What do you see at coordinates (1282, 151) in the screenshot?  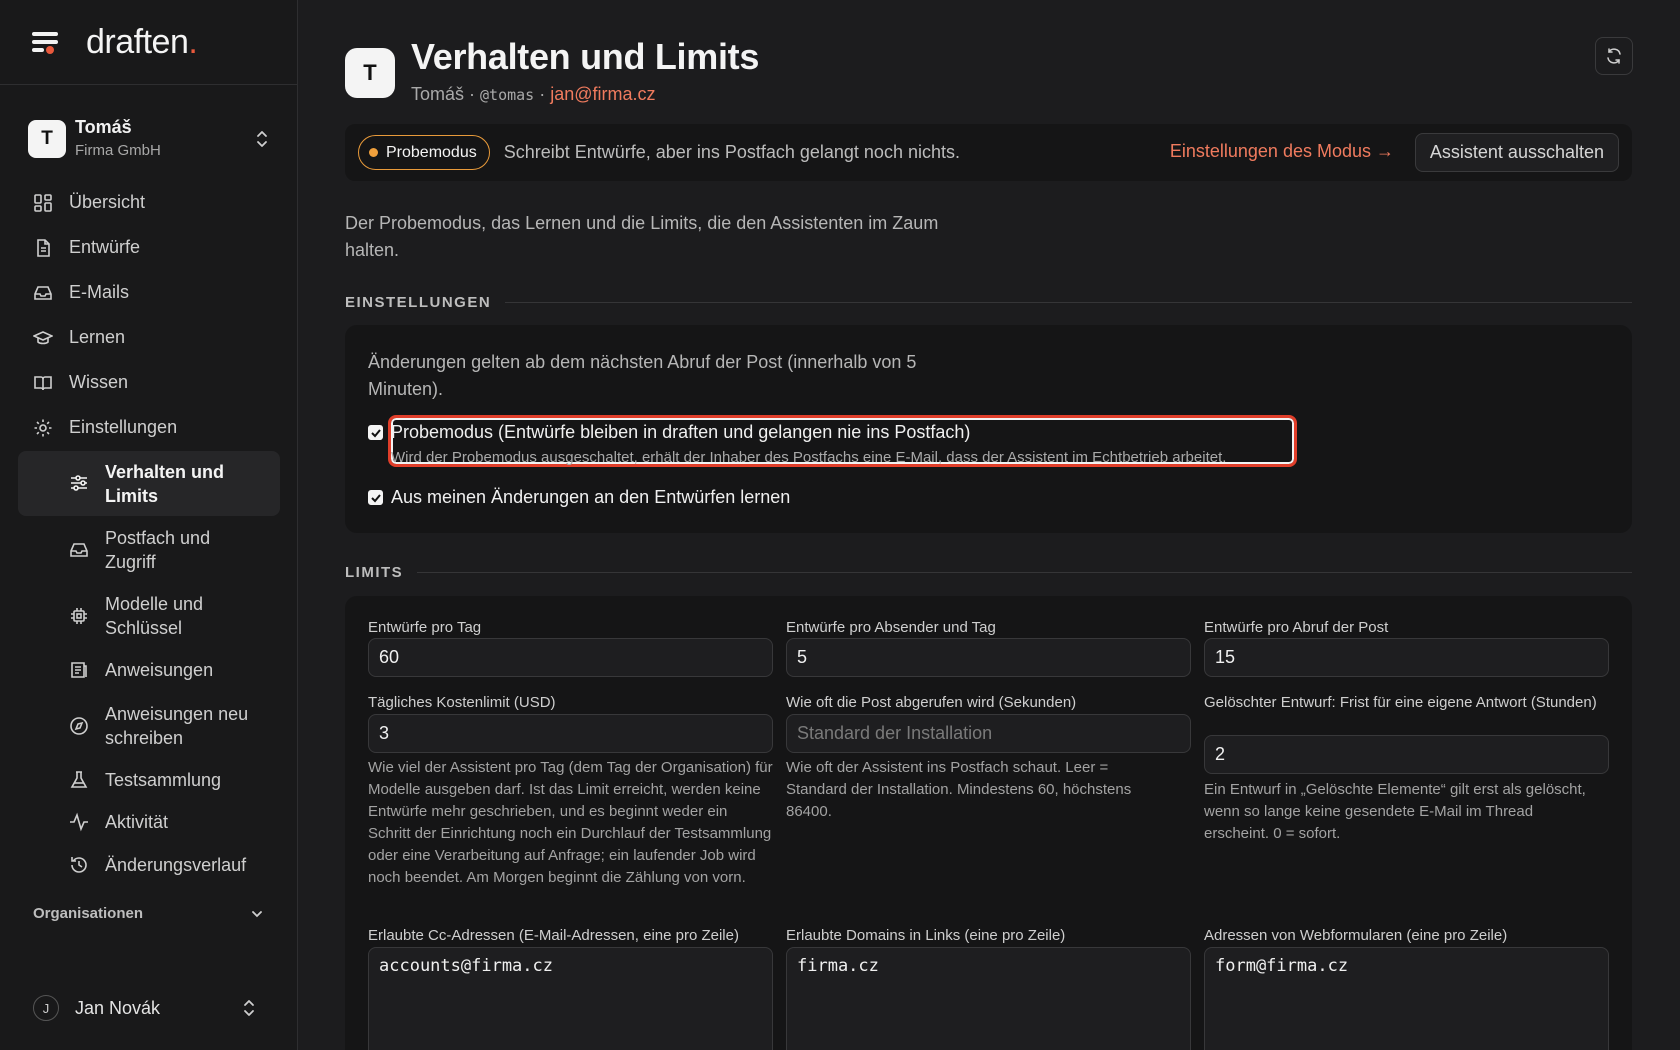 I see `mode-settings-link: Einstellungen des Modus →` at bounding box center [1282, 151].